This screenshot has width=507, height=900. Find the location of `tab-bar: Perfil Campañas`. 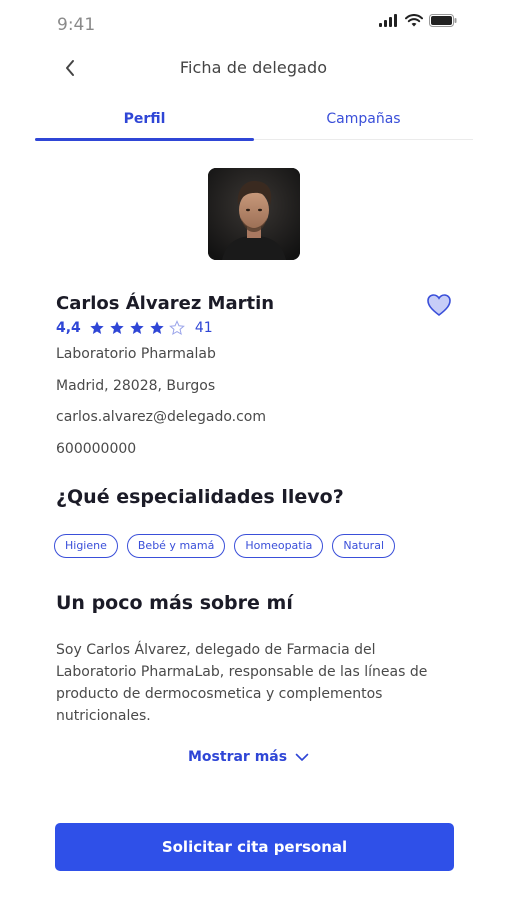

tab-bar: Perfil Campañas is located at coordinates (254, 123).